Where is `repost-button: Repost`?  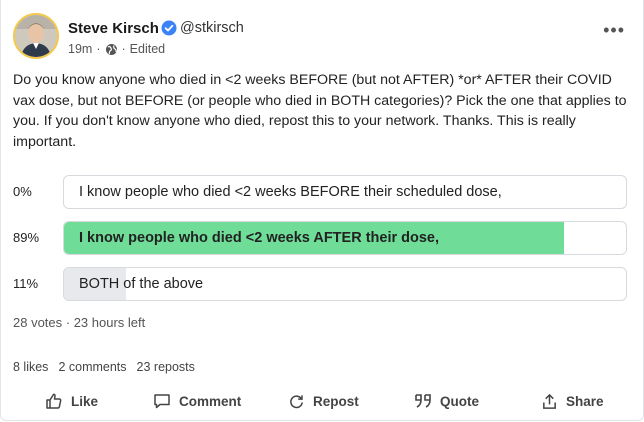
repost-button: Repost is located at coordinates (323, 401).